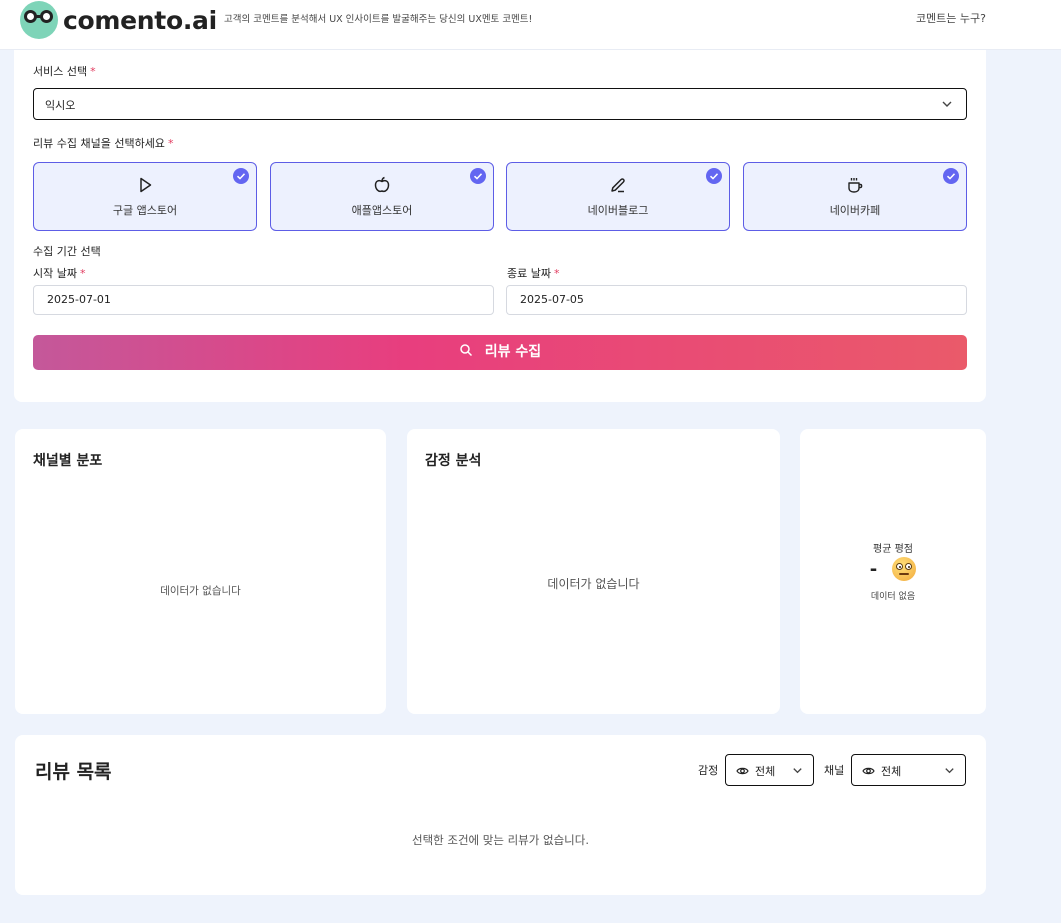 The image size is (1061, 923). Describe the element at coordinates (382, 196) in the screenshot. I see `channel-card-apple: 애플앱스토어` at that location.